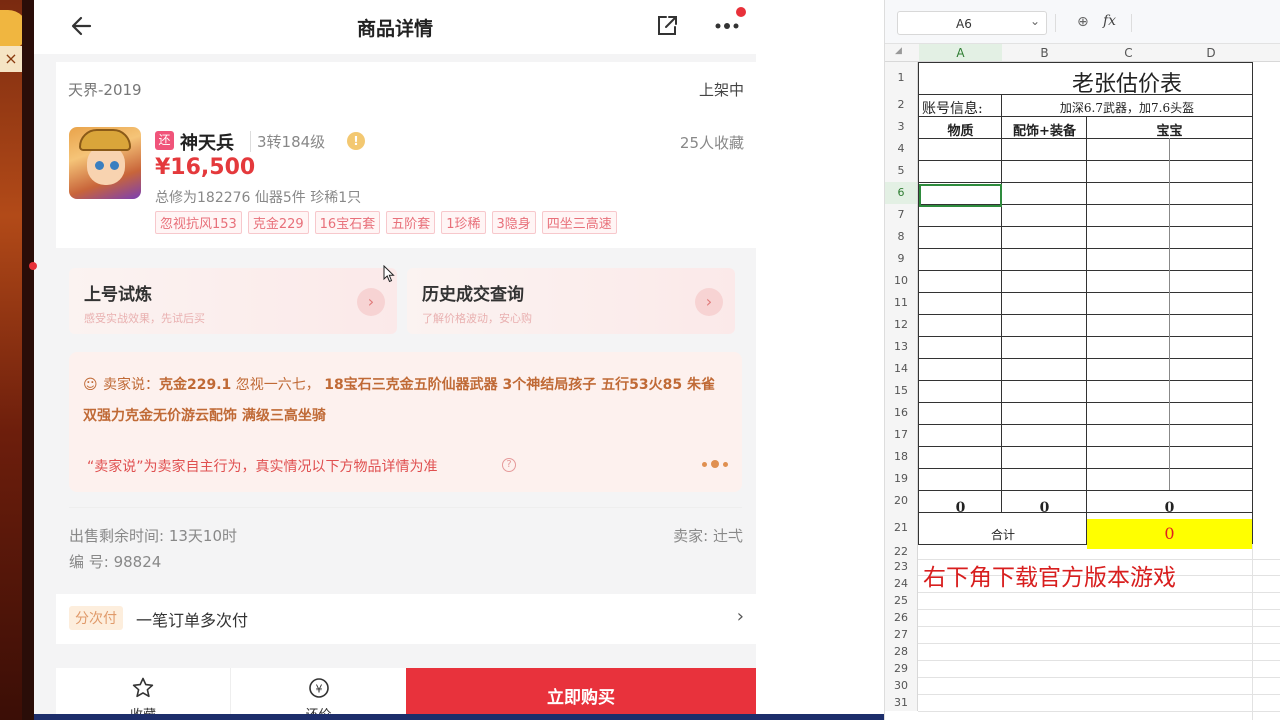 The height and width of the screenshot is (720, 1280). Describe the element at coordinates (901, 105) in the screenshot. I see `row-header: 2` at that location.